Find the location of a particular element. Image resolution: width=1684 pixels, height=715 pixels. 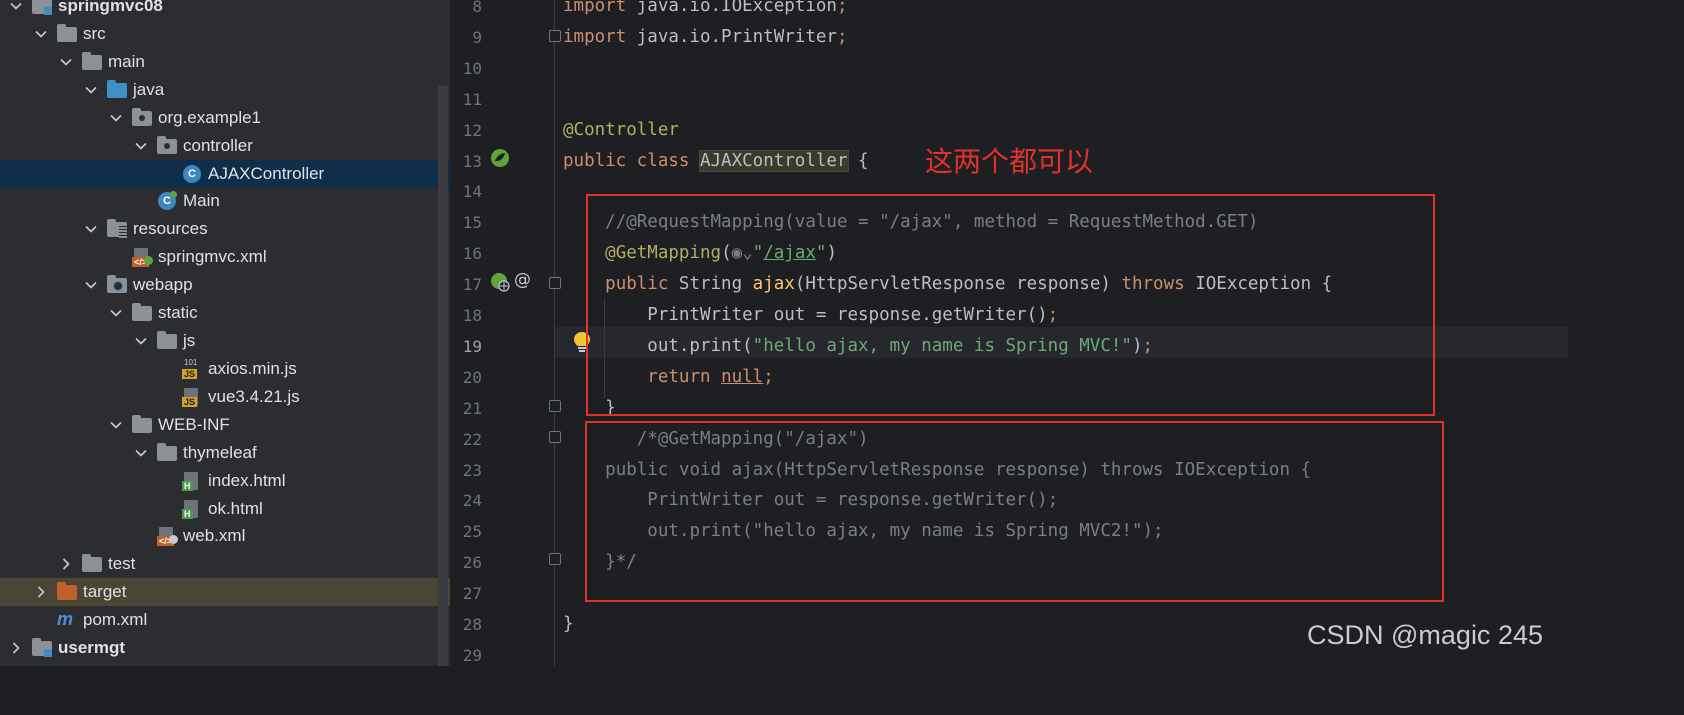

tree-item: WEB-INF is located at coordinates (225, 425).